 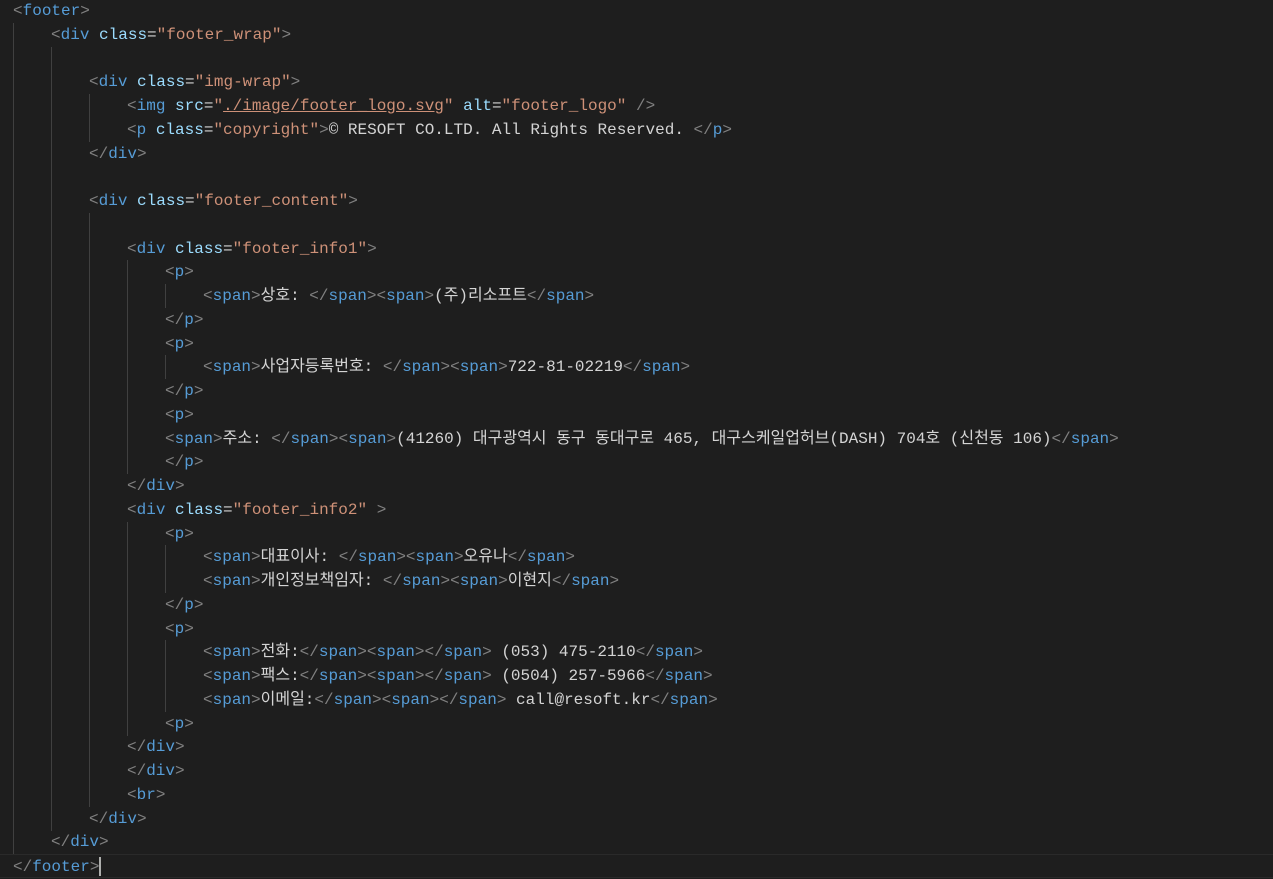 What do you see at coordinates (636, 248) in the screenshot?
I see `code-line: <div class="footer_info1">` at bounding box center [636, 248].